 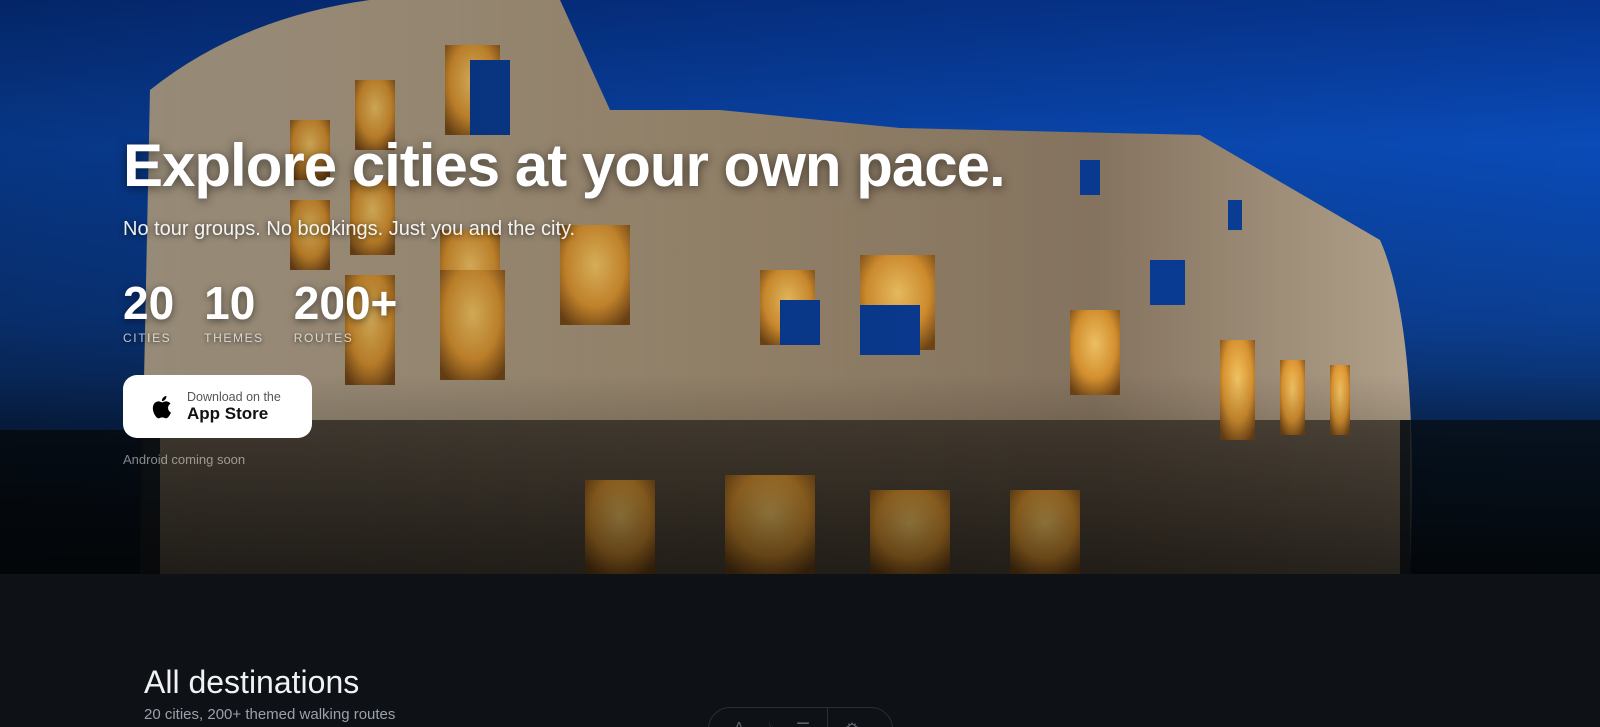 What do you see at coordinates (234, 396) in the screenshot?
I see `app-store-small-label: Download on the` at bounding box center [234, 396].